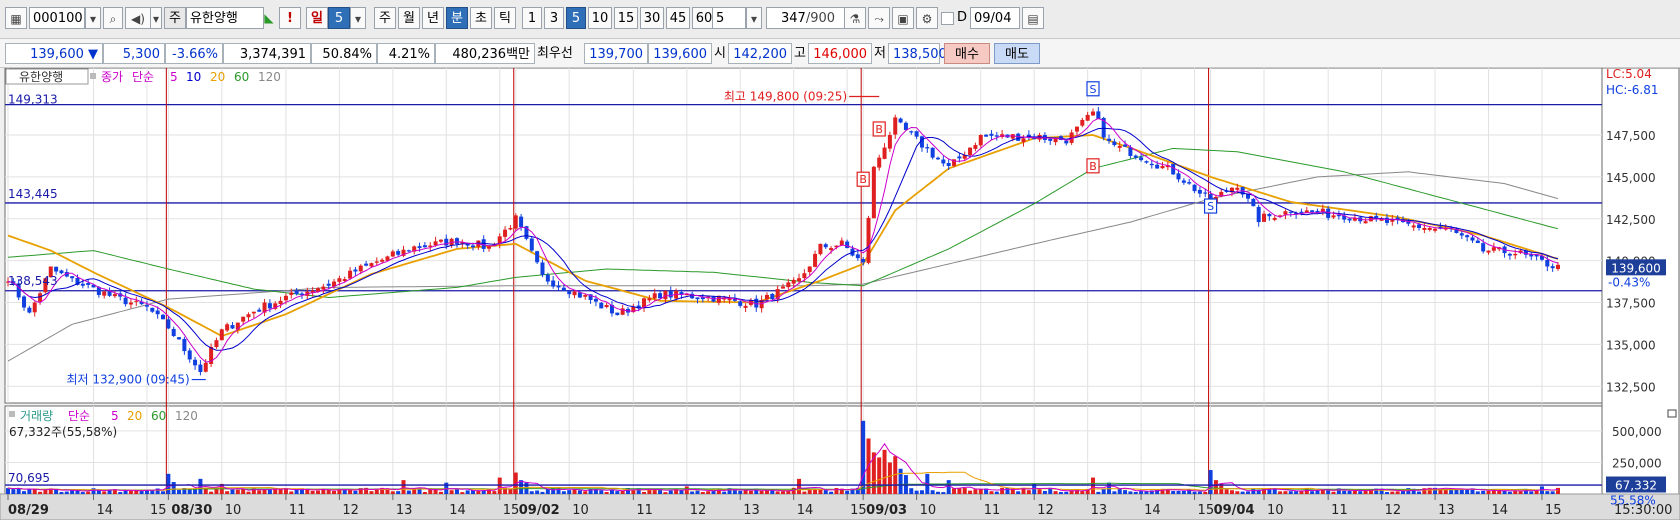 The width and height of the screenshot is (1680, 520). What do you see at coordinates (879, 129) in the screenshot?
I see `signal-label: B` at bounding box center [879, 129].